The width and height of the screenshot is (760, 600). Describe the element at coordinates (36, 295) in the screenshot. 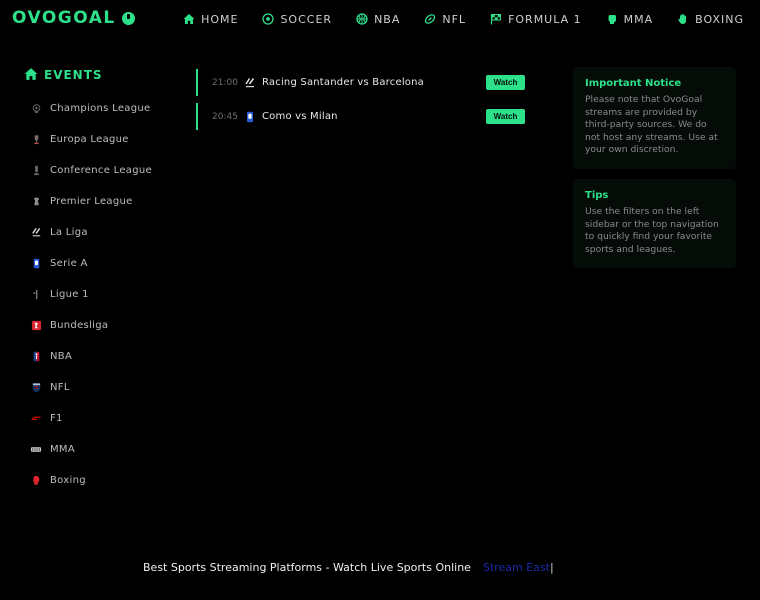

I see `ligue-1-icon` at that location.